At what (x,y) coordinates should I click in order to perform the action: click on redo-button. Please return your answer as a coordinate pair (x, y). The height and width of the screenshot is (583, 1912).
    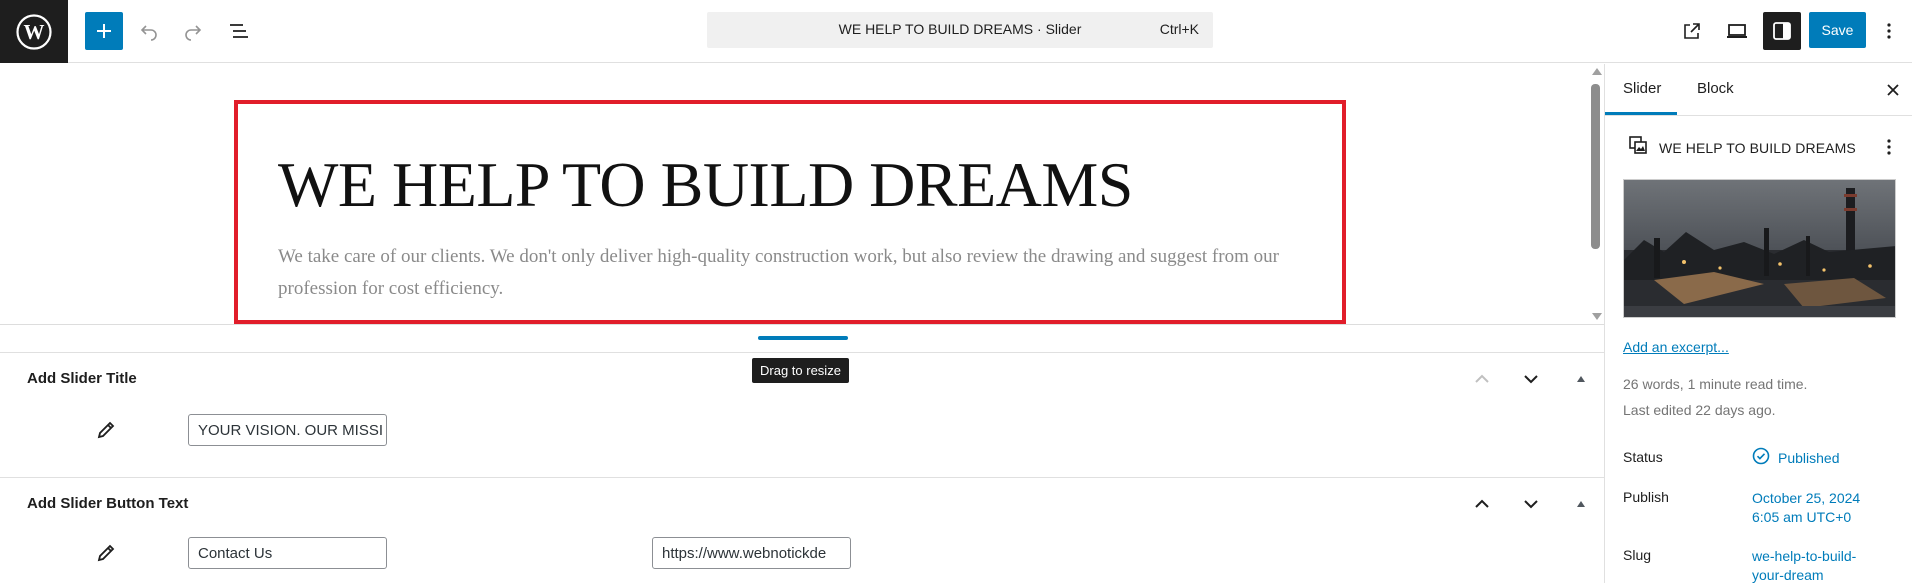
    Looking at the image, I should click on (193, 31).